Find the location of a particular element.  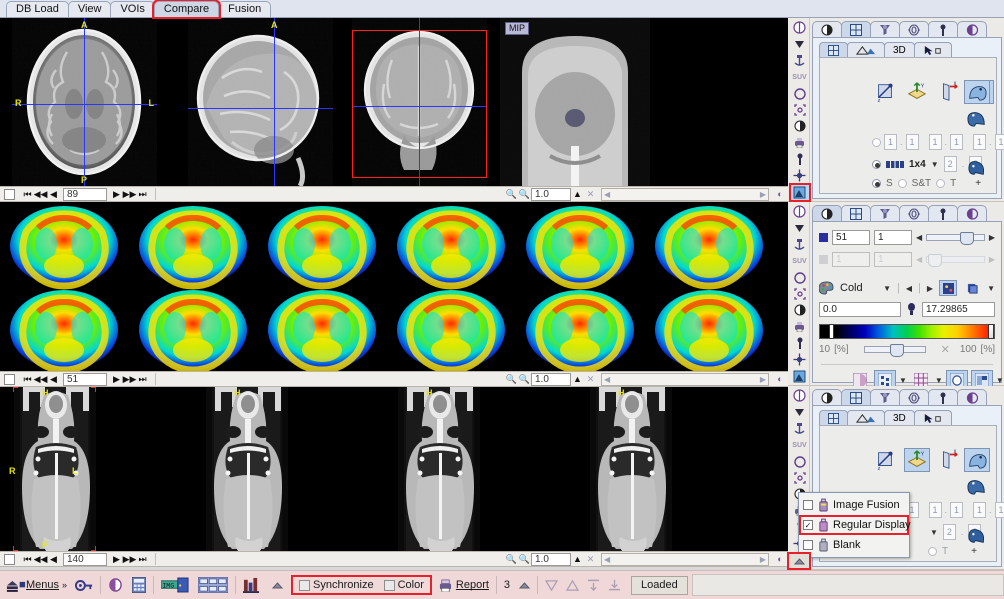

pet-prev-fast-button: ◀◀ is located at coordinates (41, 379).